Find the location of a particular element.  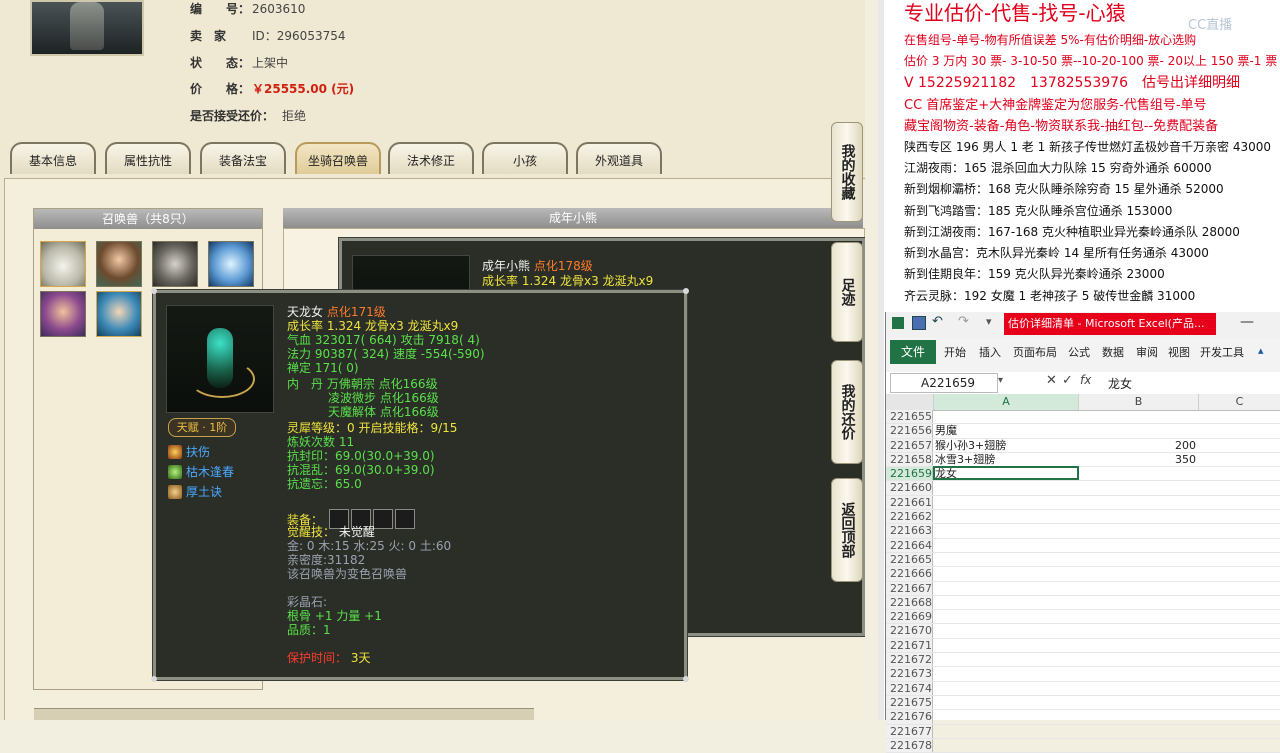

namebox-dropdown-icon: ▾ is located at coordinates (1000, 380).